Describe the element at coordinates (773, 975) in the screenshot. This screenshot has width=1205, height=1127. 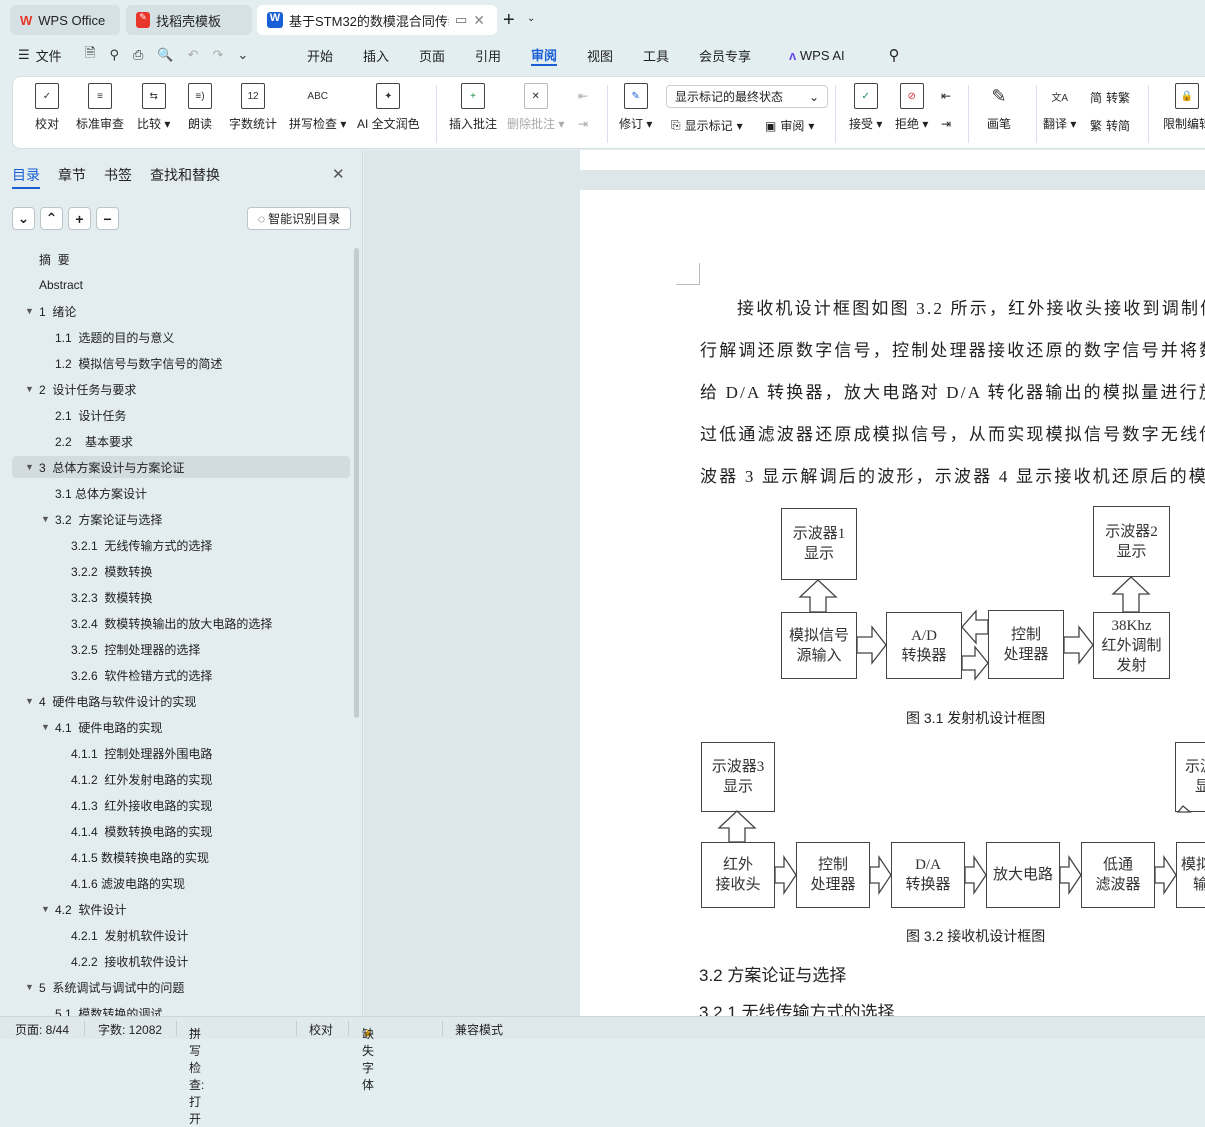
I see `section-heading: 3.2 方案论证与选择` at that location.